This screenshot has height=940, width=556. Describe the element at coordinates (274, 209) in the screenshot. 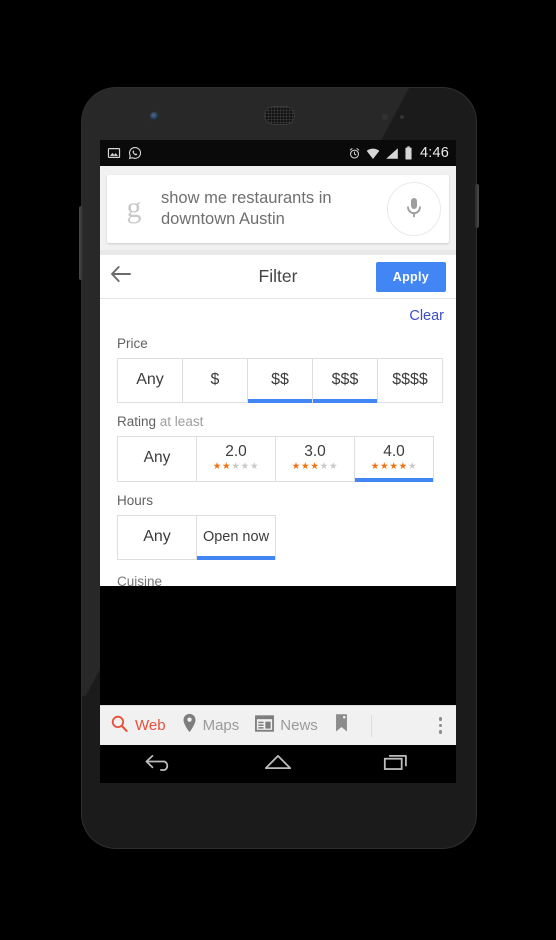

I see `search-query-text: show me restaurants in downtown Austin` at that location.